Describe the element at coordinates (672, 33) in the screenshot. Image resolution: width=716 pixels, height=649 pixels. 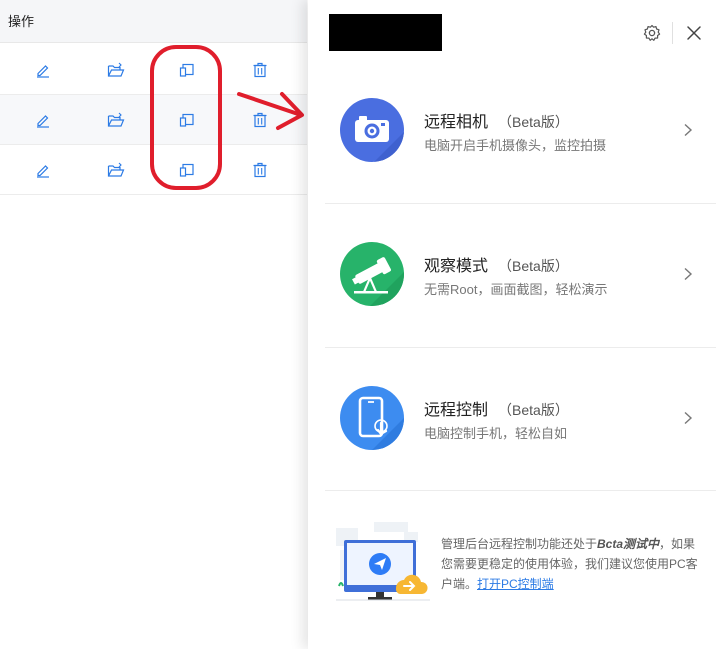
I see `header-divider` at that location.